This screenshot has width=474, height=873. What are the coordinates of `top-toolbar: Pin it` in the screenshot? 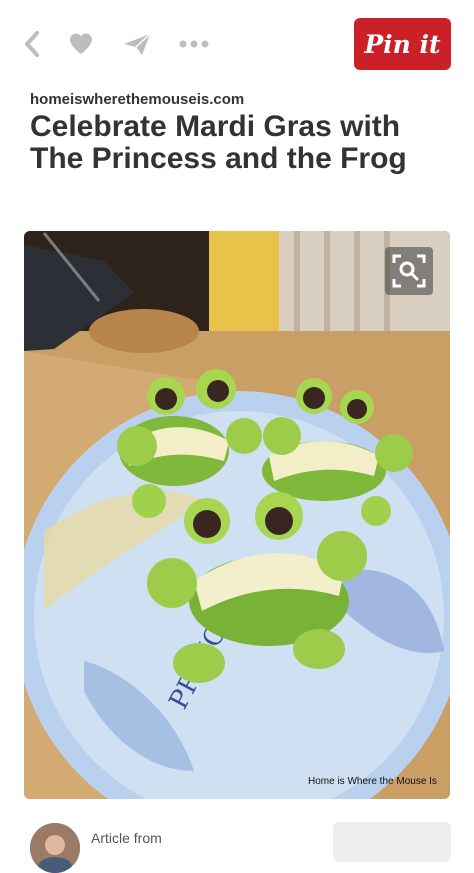 It's located at (237, 44).